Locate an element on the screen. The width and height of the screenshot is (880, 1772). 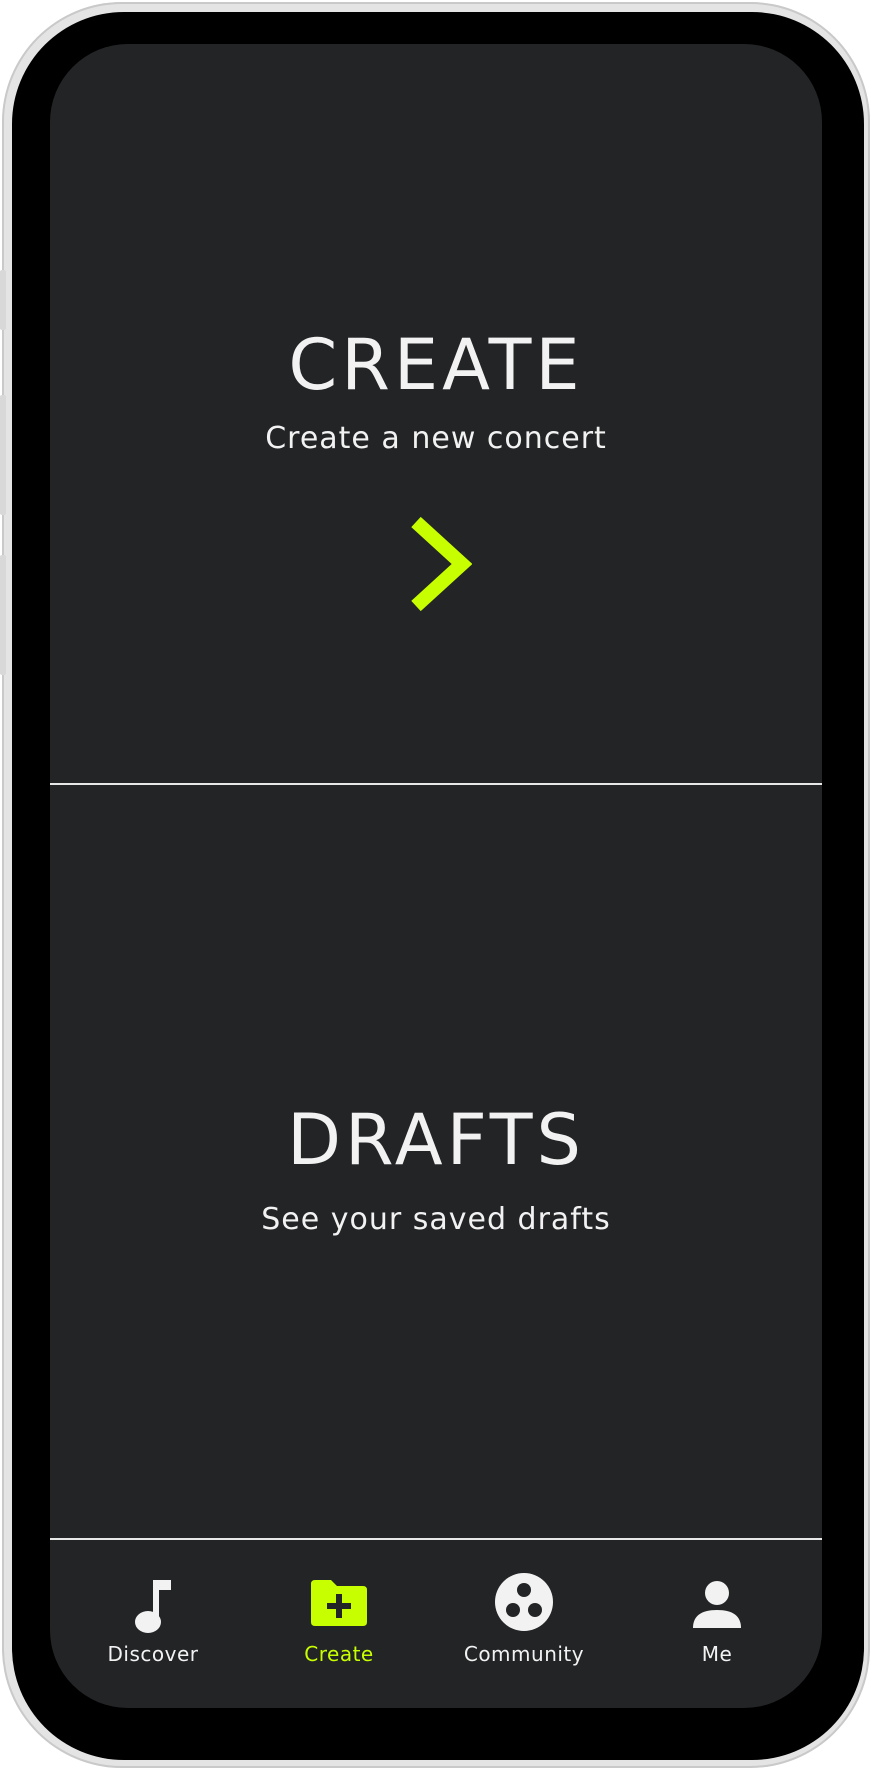
nav-create: Create is located at coordinates (339, 1624).